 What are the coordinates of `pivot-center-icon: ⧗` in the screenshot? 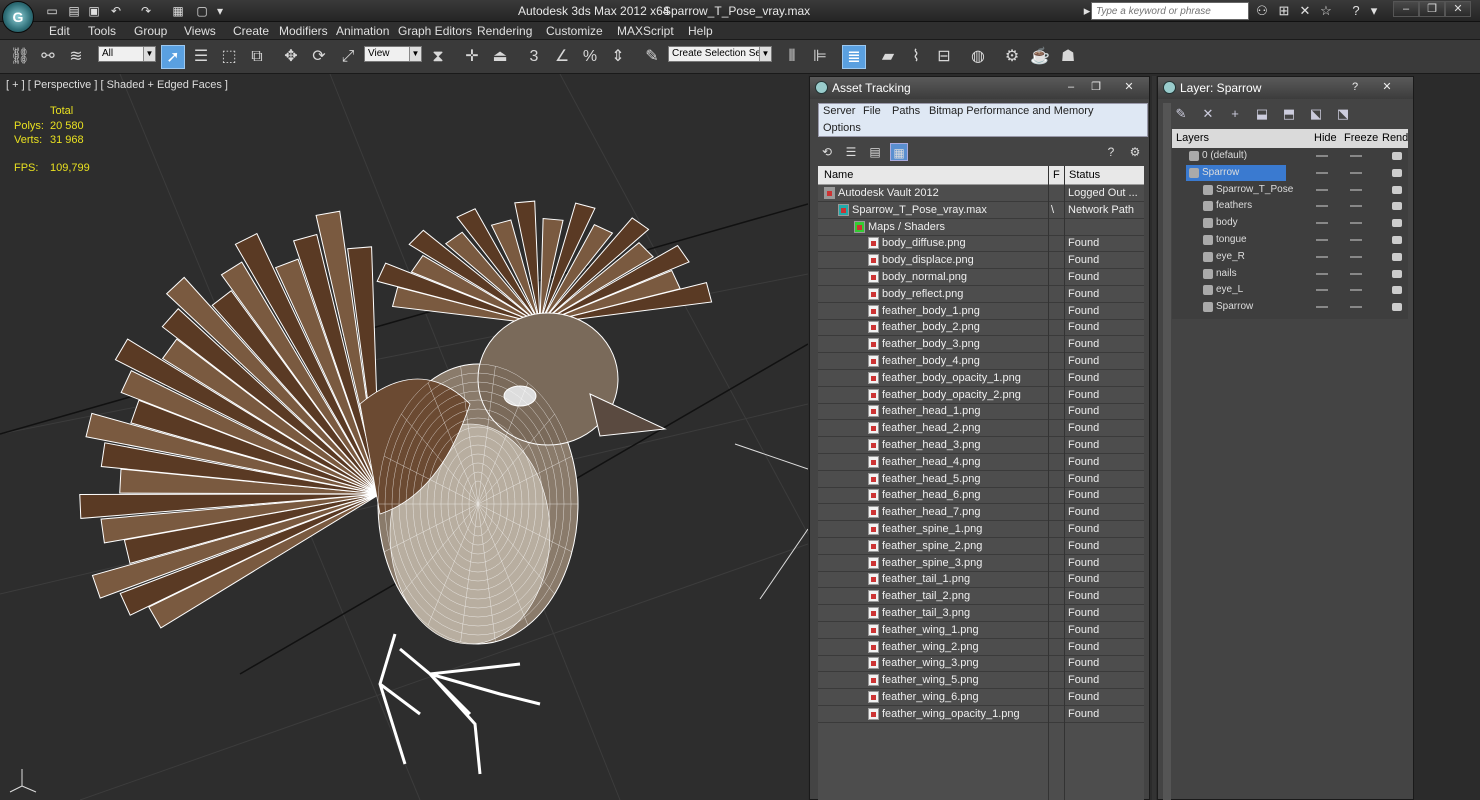 It's located at (438, 57).